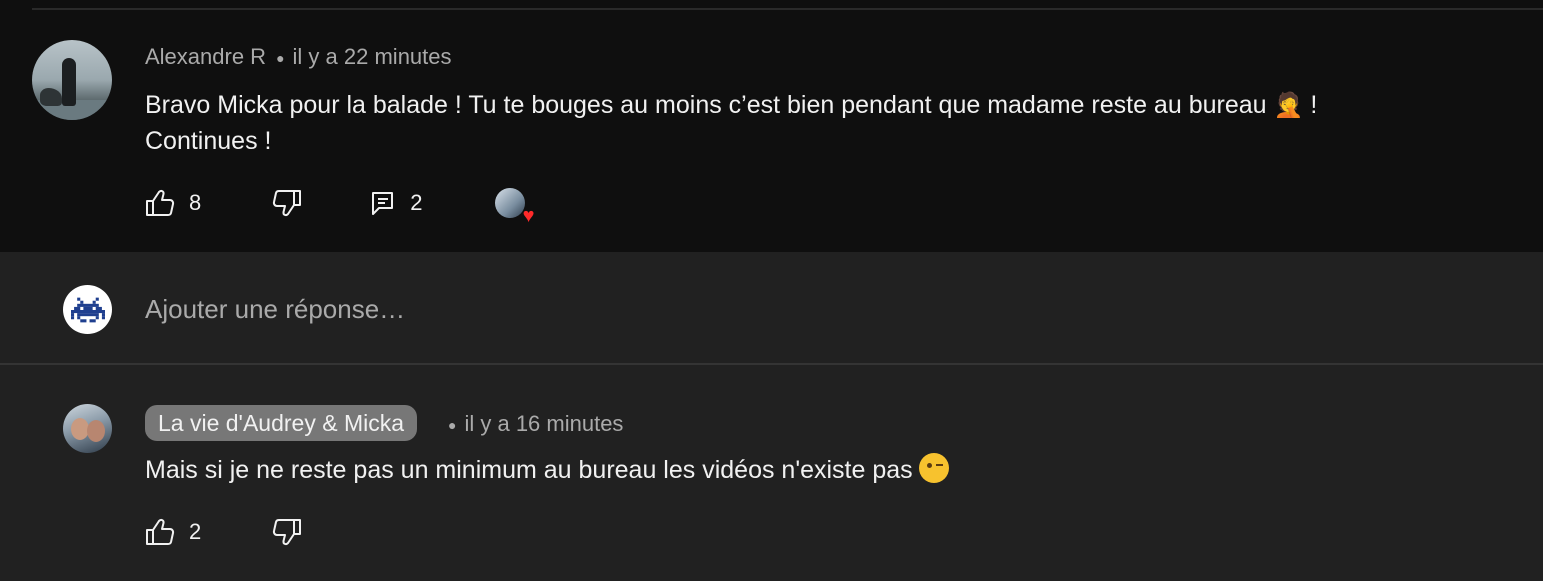 The image size is (1543, 581). I want to click on reply-dislike-button, so click(287, 532).